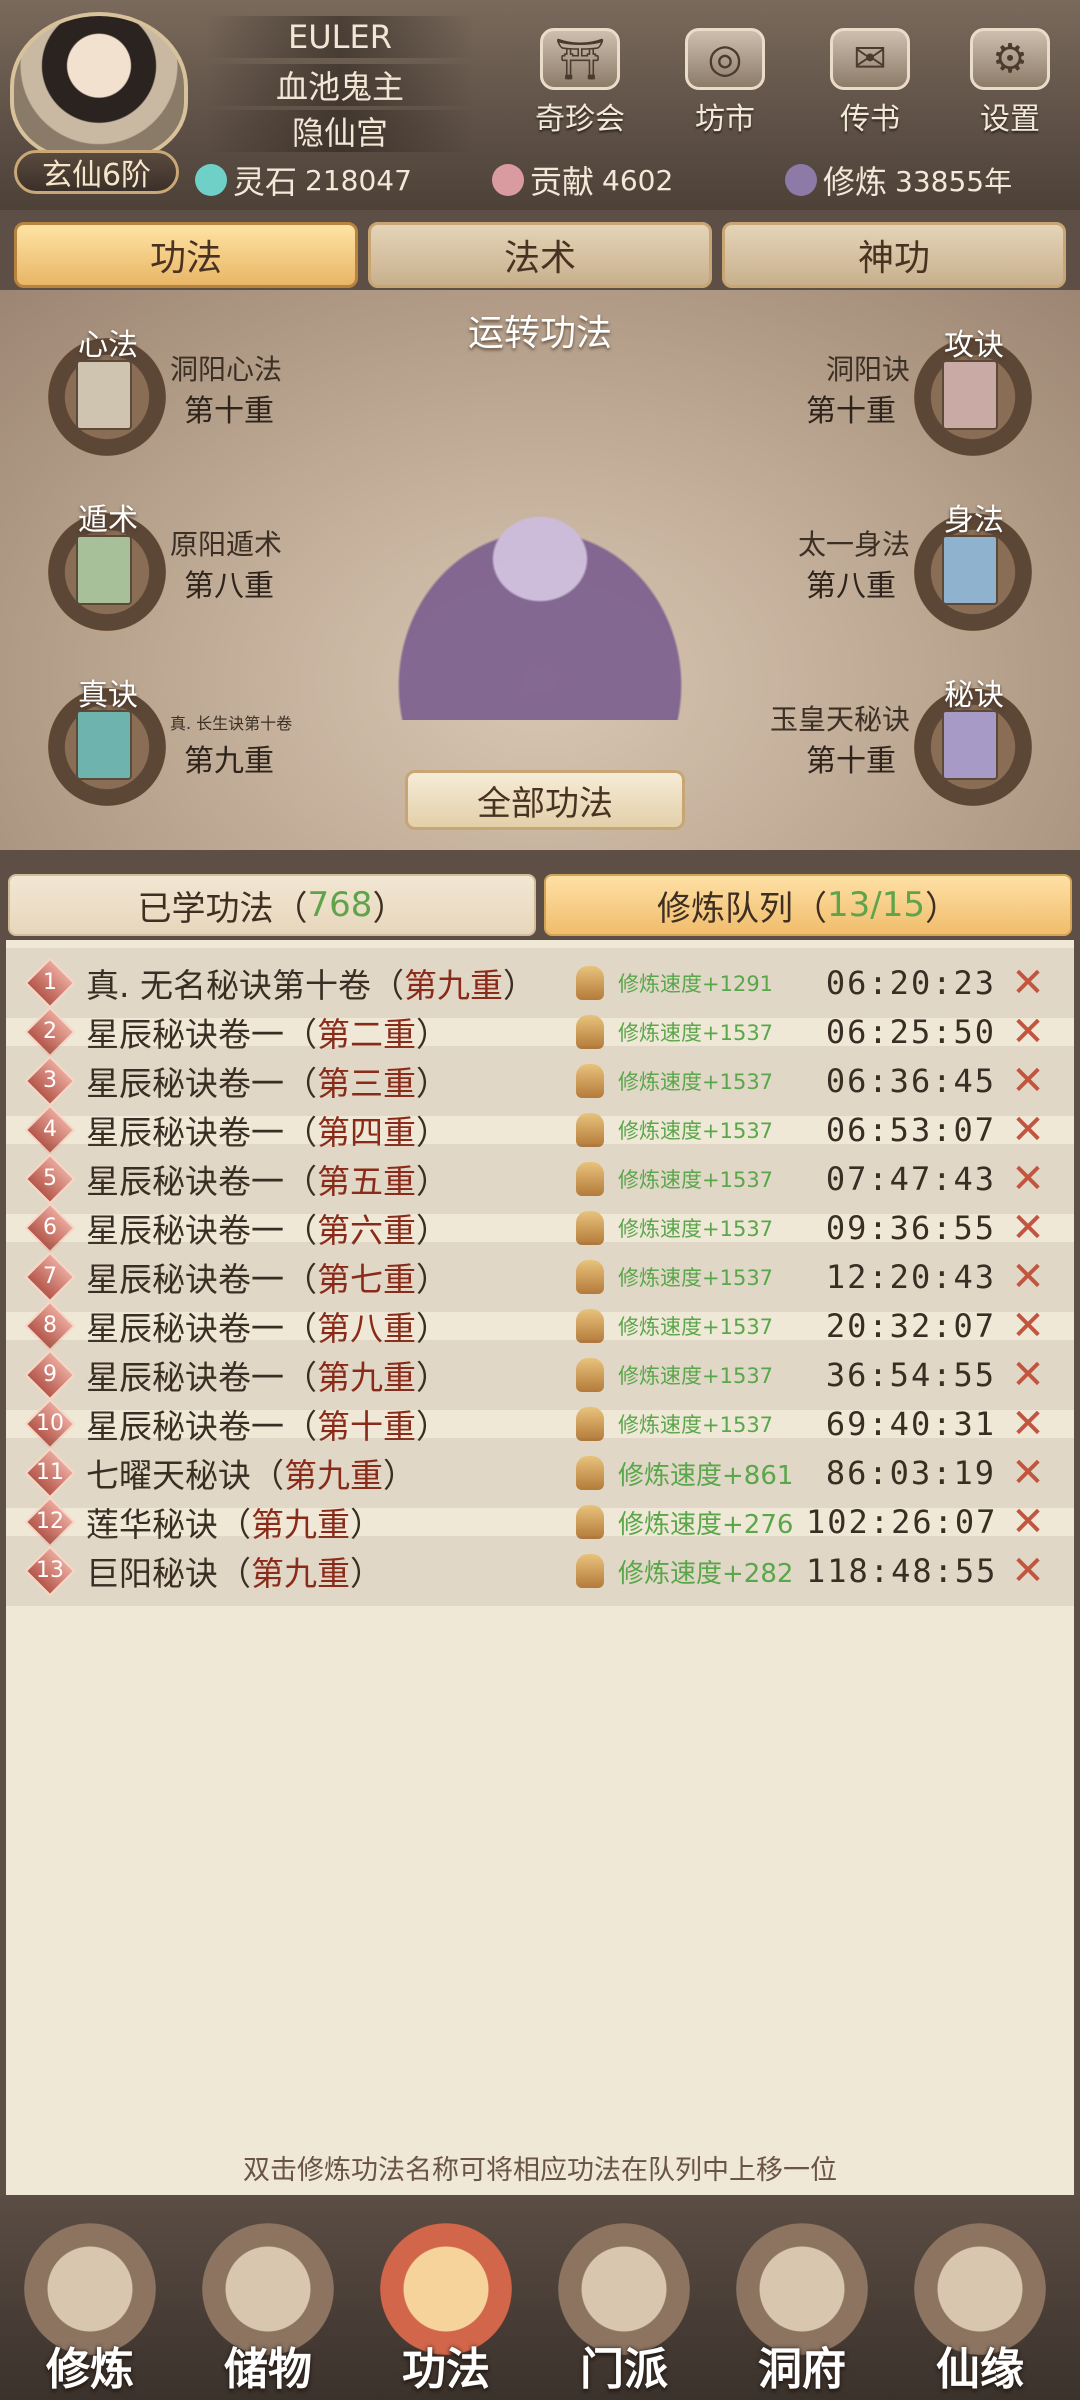 This screenshot has height=2400, width=1080. Describe the element at coordinates (234, 1571) in the screenshot. I see `technique-name: 巨阳秘诀（第九重）` at that location.